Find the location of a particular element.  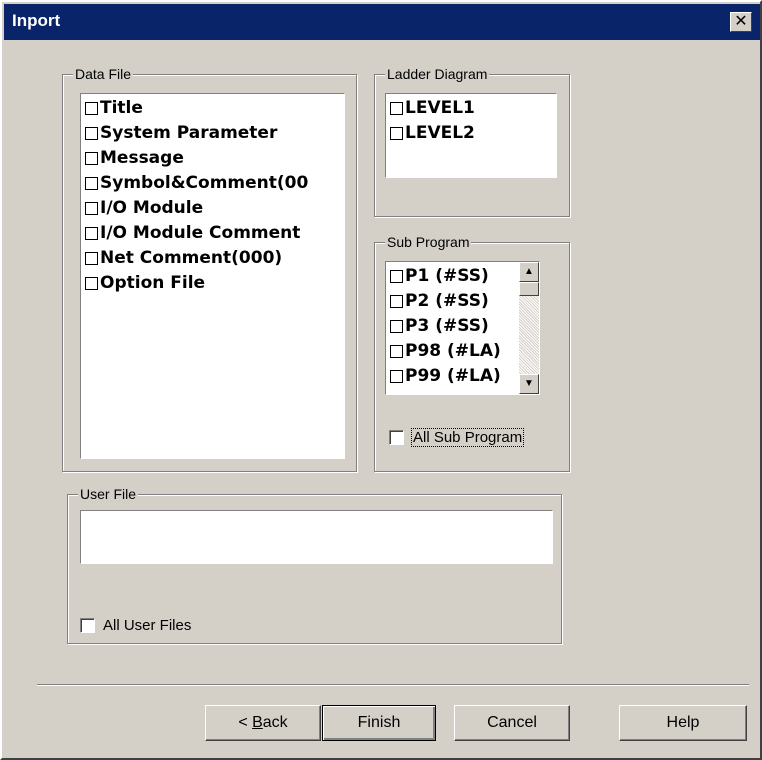

finish-button: Finish is located at coordinates (379, 723).